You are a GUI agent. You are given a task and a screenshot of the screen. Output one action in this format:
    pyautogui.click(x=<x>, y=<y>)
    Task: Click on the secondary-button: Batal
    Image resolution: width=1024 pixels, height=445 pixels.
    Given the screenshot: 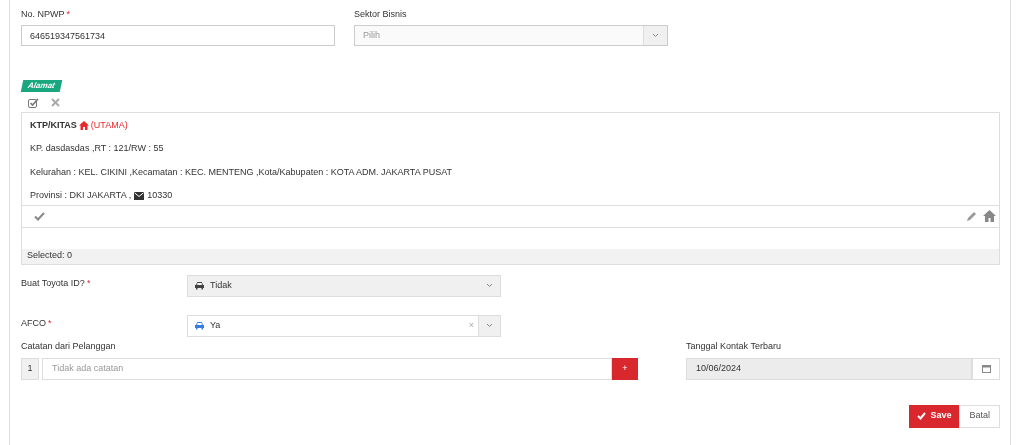 What is the action you would take?
    pyautogui.click(x=979, y=416)
    